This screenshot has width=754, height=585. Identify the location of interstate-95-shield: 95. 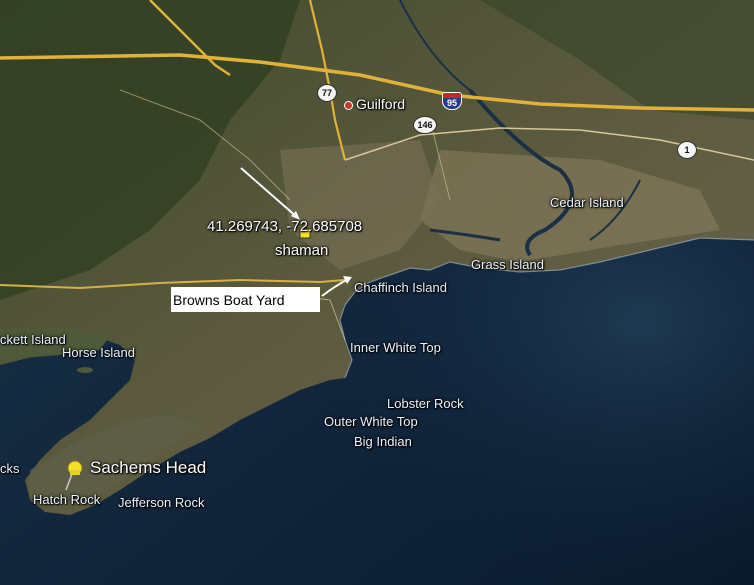
(452, 101).